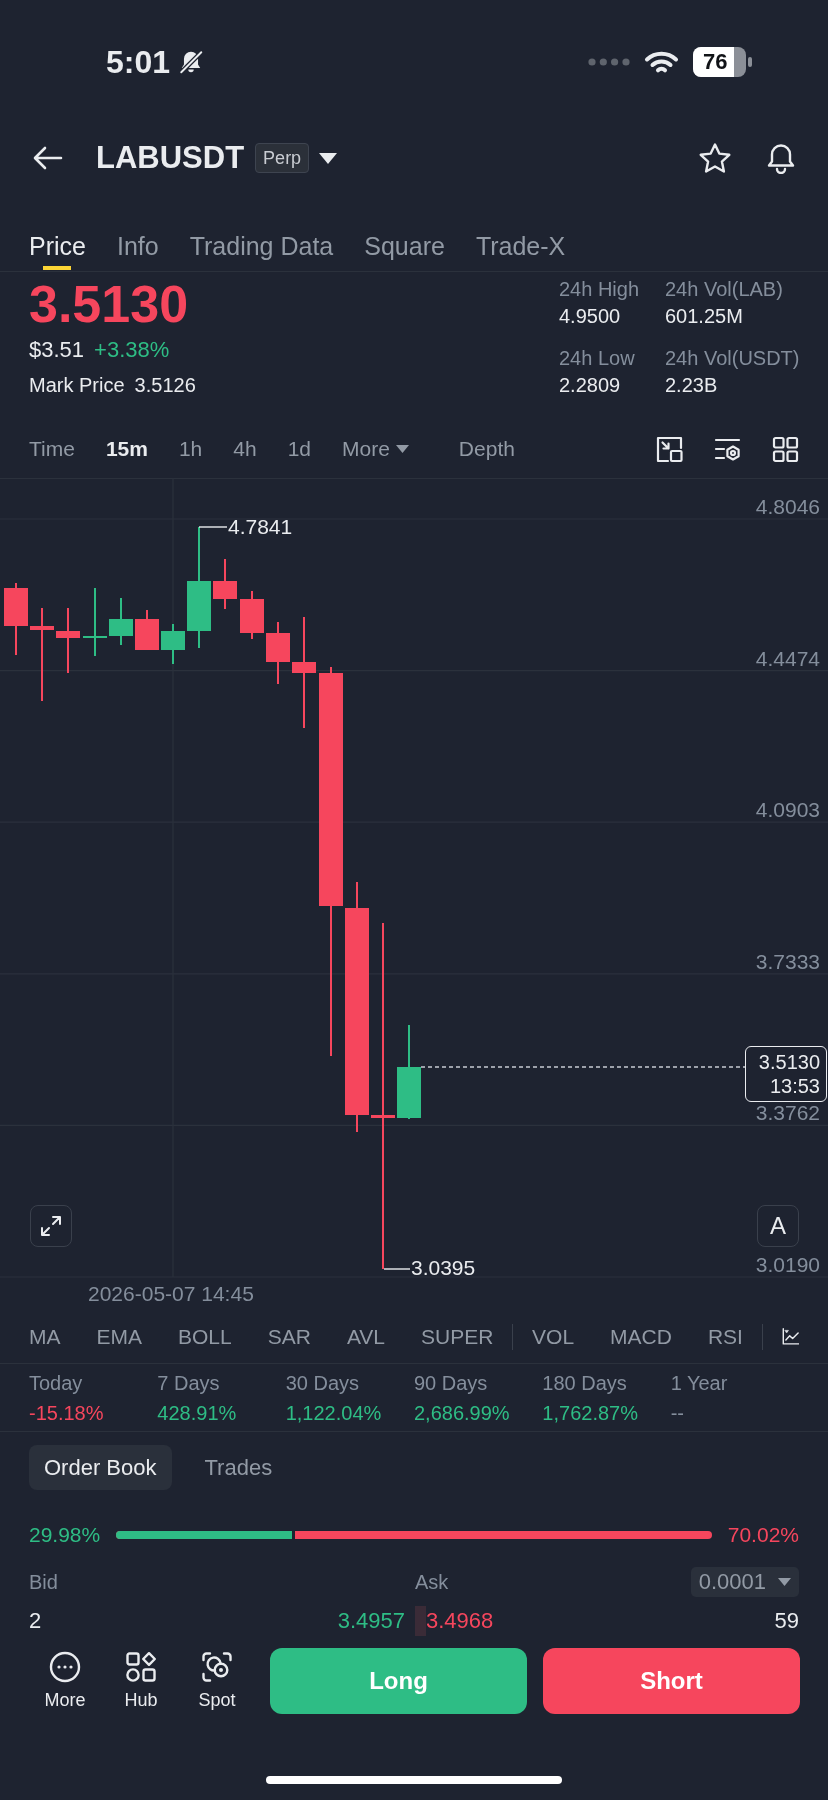 The height and width of the screenshot is (1800, 828). Describe the element at coordinates (420, 1621) in the screenshot. I see `ask-depth-bar` at that location.